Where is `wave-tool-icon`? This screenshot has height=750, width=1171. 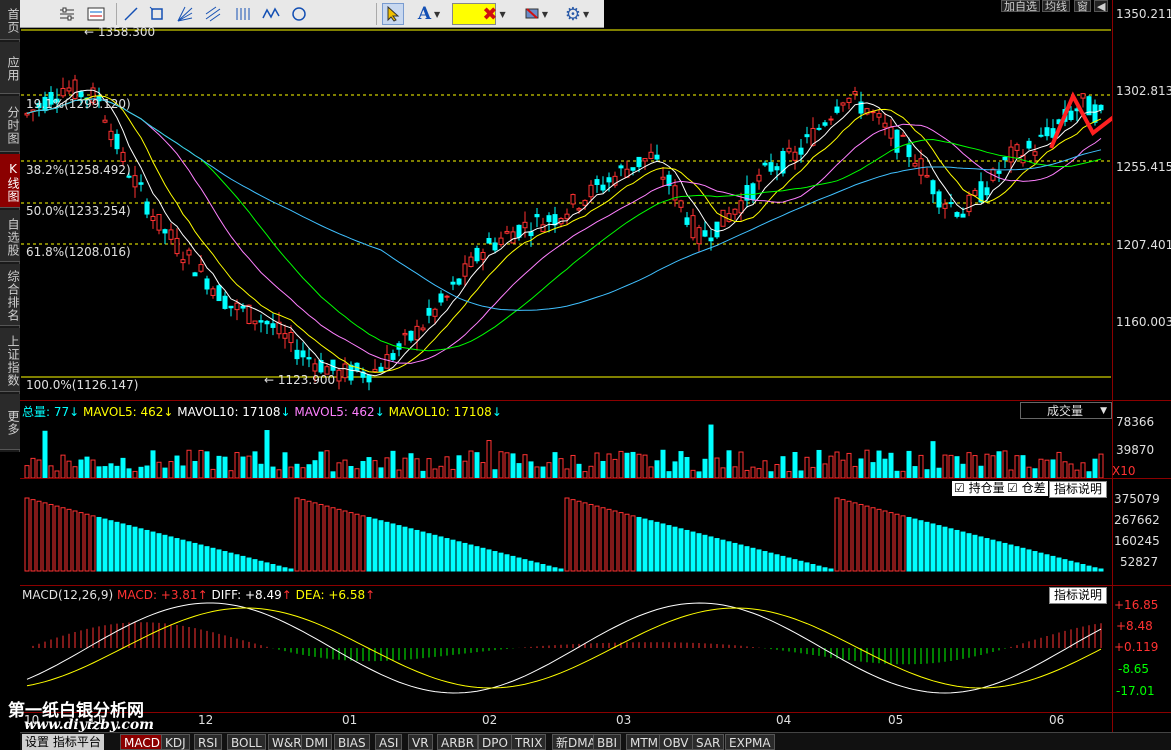
wave-tool-icon is located at coordinates (271, 14).